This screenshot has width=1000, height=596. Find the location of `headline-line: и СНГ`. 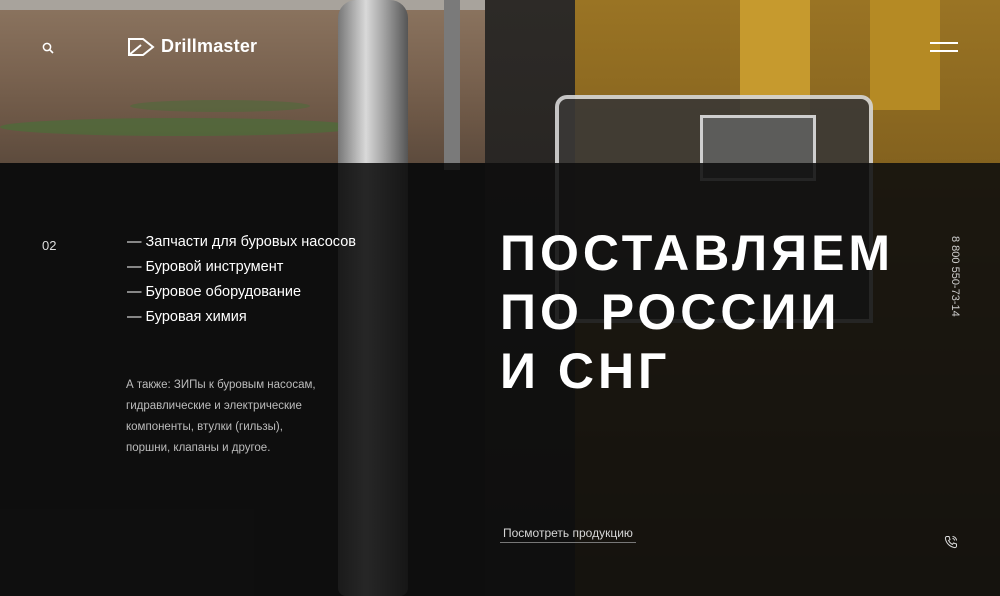

headline-line: и СНГ is located at coordinates (585, 371).